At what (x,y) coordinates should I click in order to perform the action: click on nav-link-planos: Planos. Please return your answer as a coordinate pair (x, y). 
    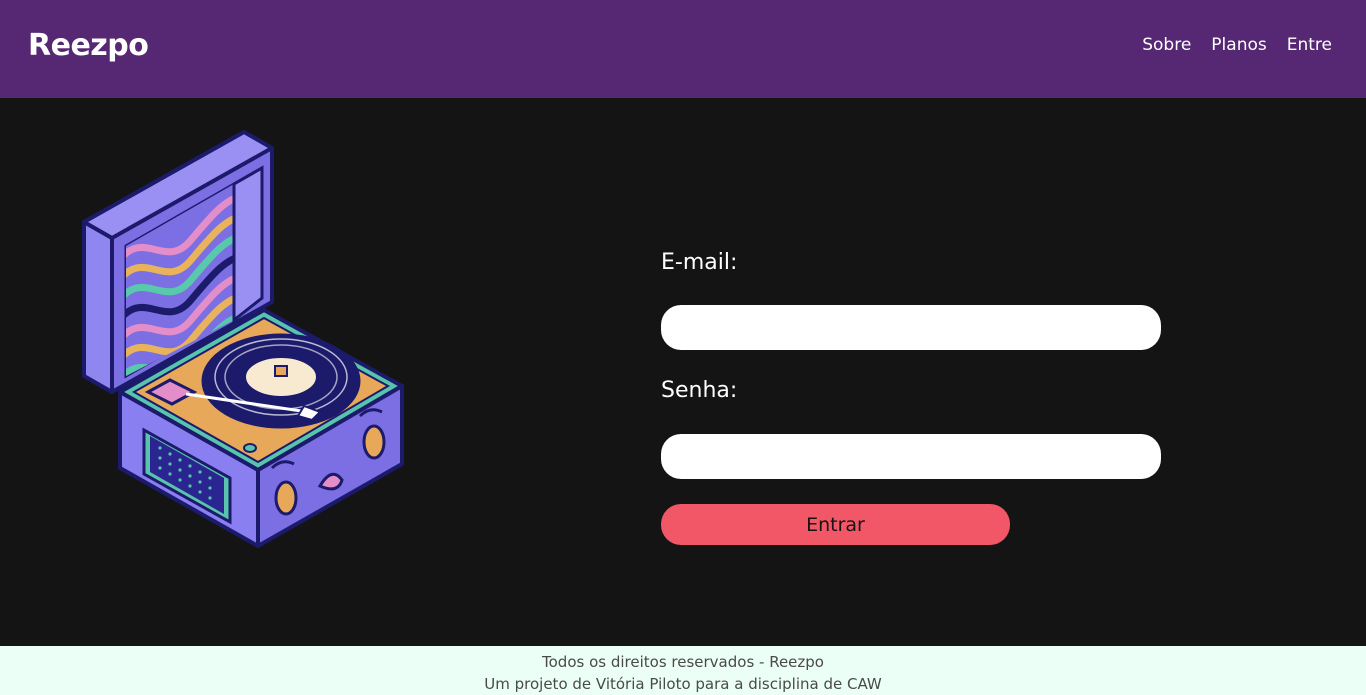
    Looking at the image, I should click on (1238, 45).